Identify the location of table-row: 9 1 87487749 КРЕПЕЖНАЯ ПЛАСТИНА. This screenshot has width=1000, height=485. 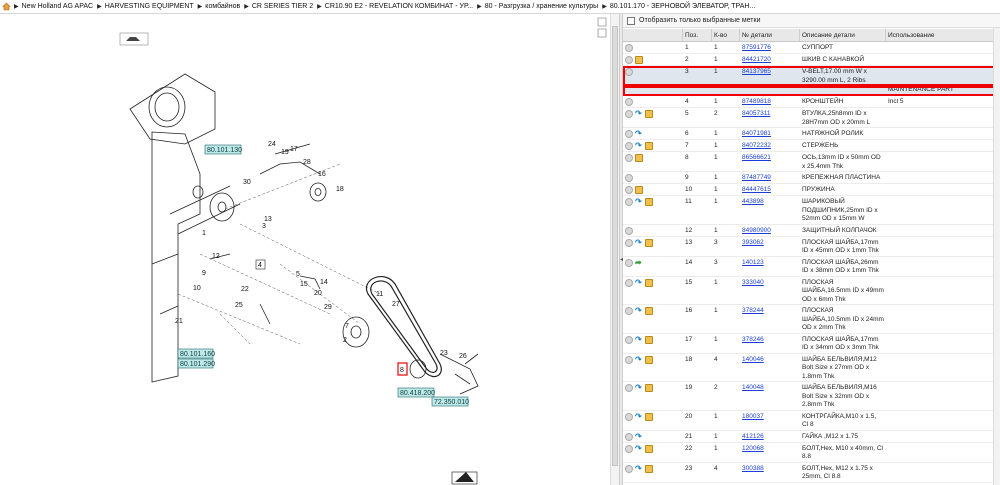
(811, 178).